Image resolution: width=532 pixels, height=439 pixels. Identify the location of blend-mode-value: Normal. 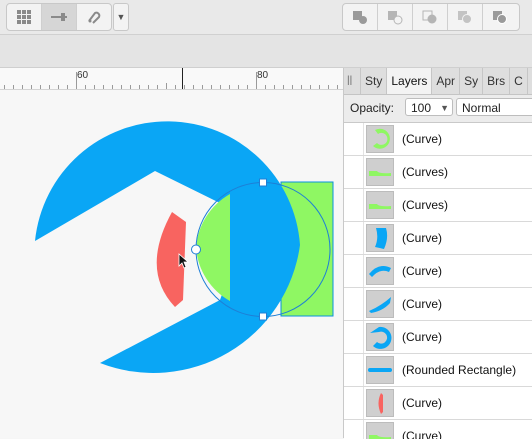
(481, 108).